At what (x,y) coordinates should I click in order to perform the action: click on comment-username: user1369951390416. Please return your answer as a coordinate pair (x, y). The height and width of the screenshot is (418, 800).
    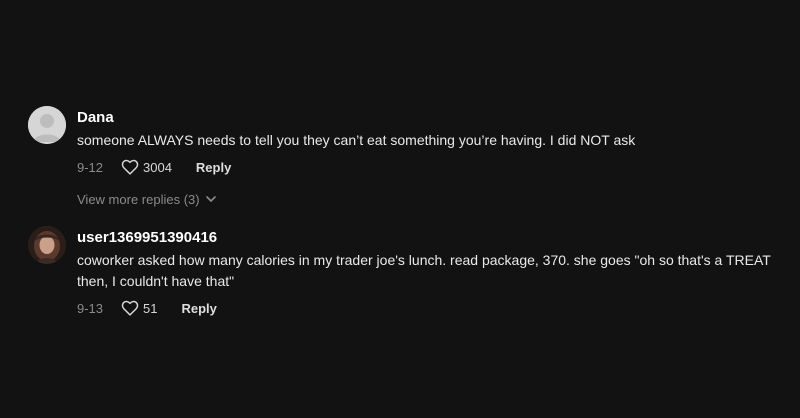
    Looking at the image, I should click on (428, 238).